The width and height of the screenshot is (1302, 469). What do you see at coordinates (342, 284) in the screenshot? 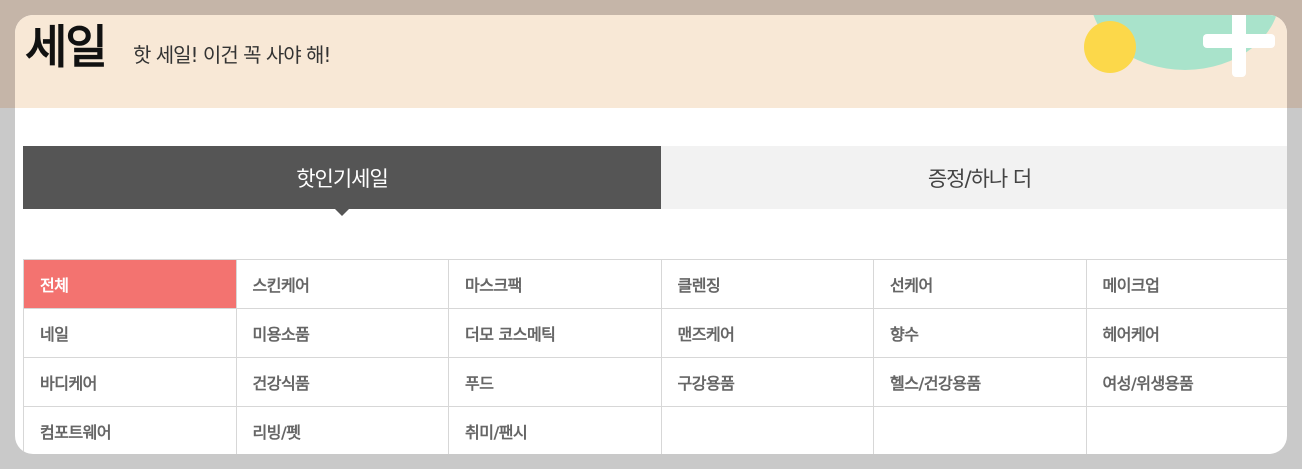
I see `category-skincare: 스킨케어` at bounding box center [342, 284].